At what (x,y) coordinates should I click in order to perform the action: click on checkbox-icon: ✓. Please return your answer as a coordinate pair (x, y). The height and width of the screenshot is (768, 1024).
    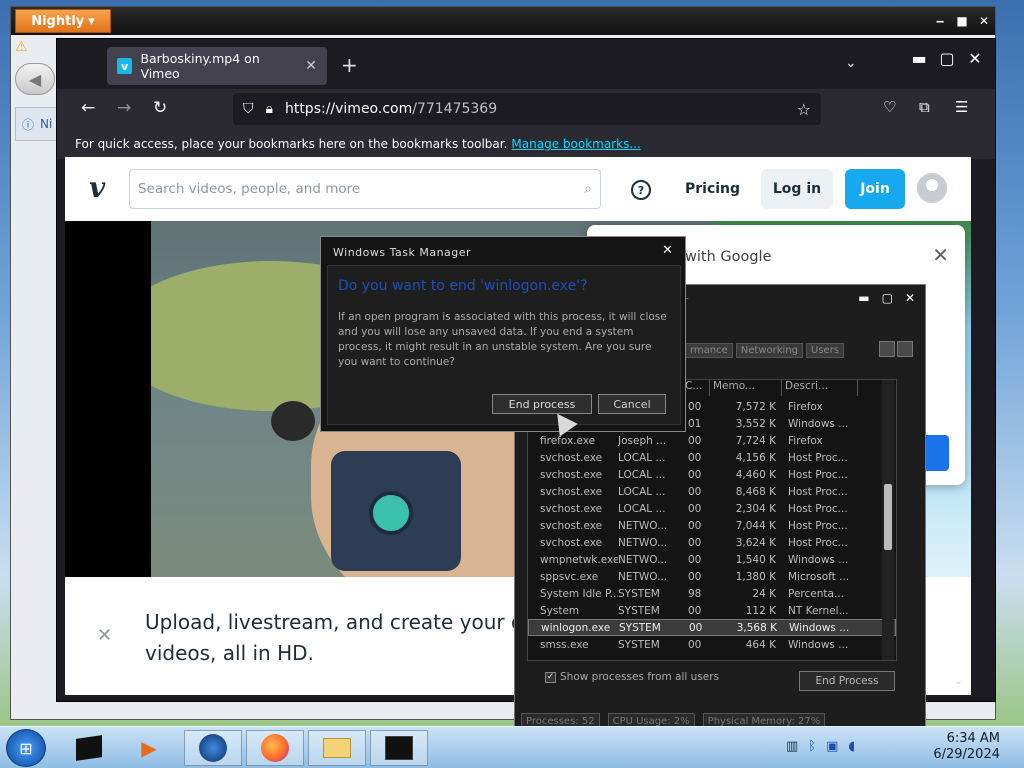
    Looking at the image, I should click on (550, 677).